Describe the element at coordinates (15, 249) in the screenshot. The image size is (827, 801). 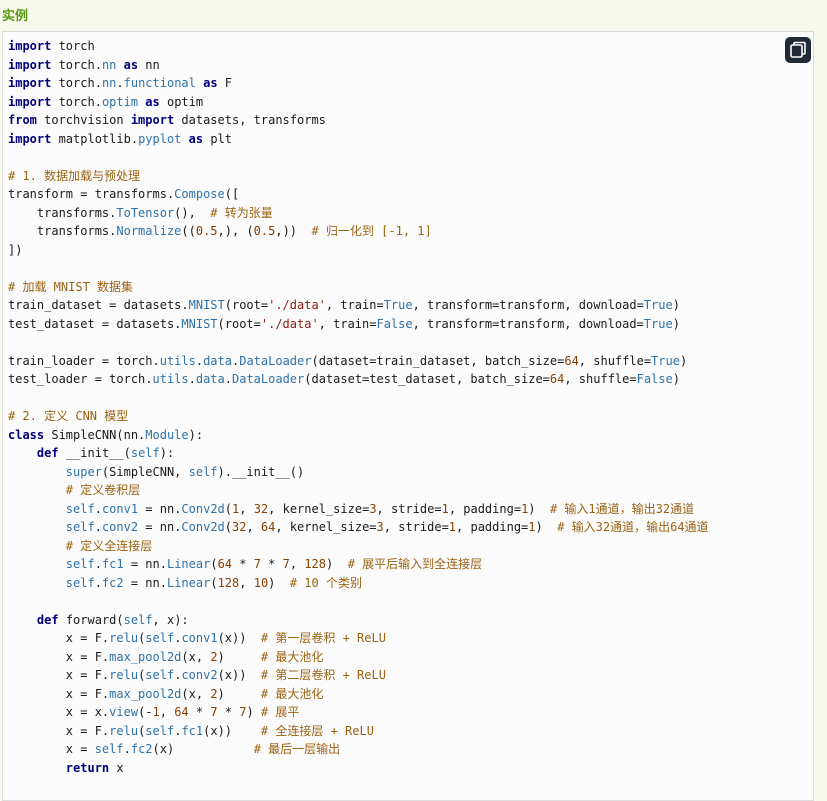
I see `code-token-plain: ])` at that location.